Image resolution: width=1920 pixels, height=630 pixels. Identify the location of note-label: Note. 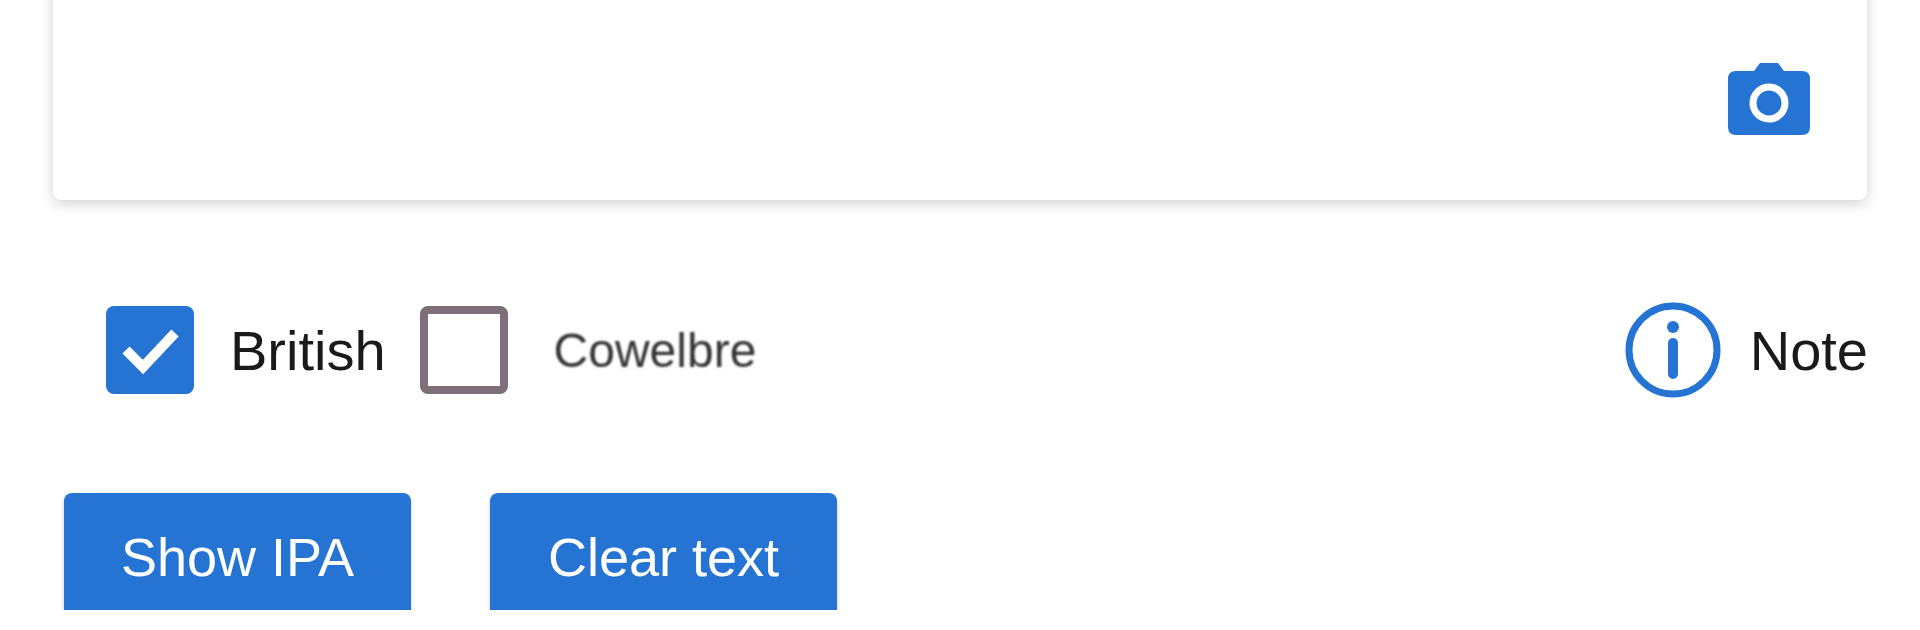
(1808, 350).